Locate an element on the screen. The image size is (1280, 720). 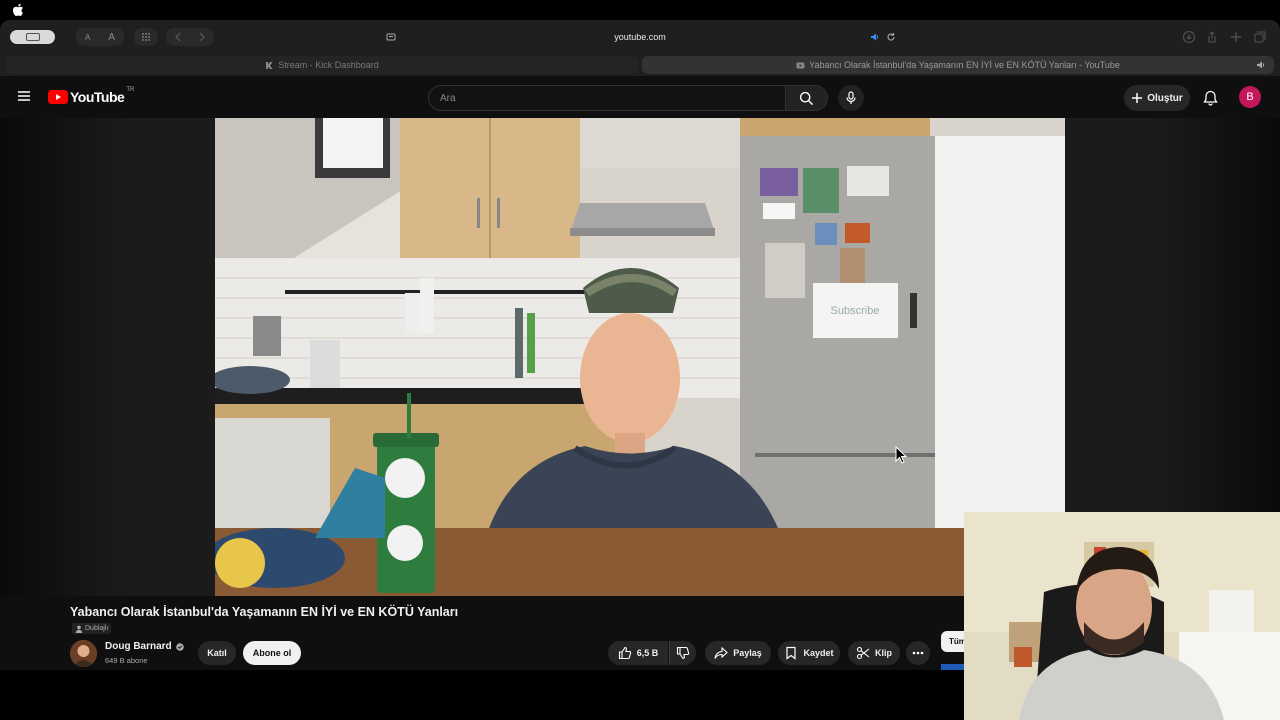
tabs-overview-icon is located at coordinates (1260, 37).